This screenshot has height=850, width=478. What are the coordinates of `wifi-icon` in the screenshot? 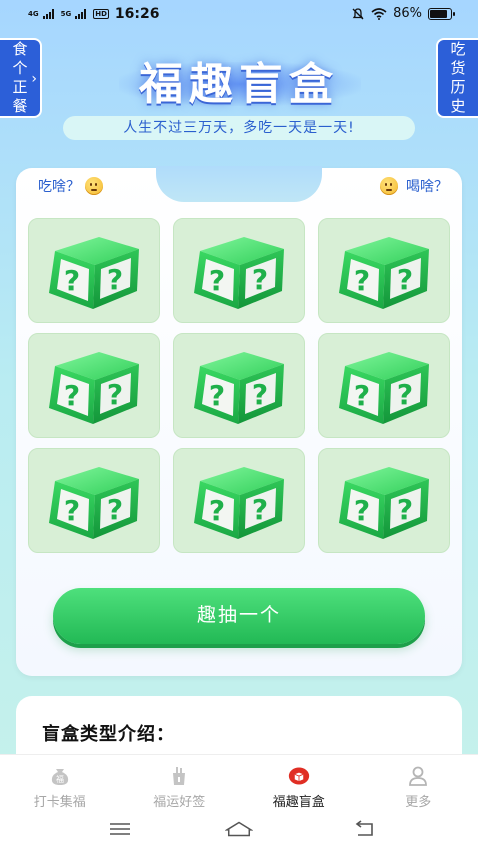 It's located at (379, 13).